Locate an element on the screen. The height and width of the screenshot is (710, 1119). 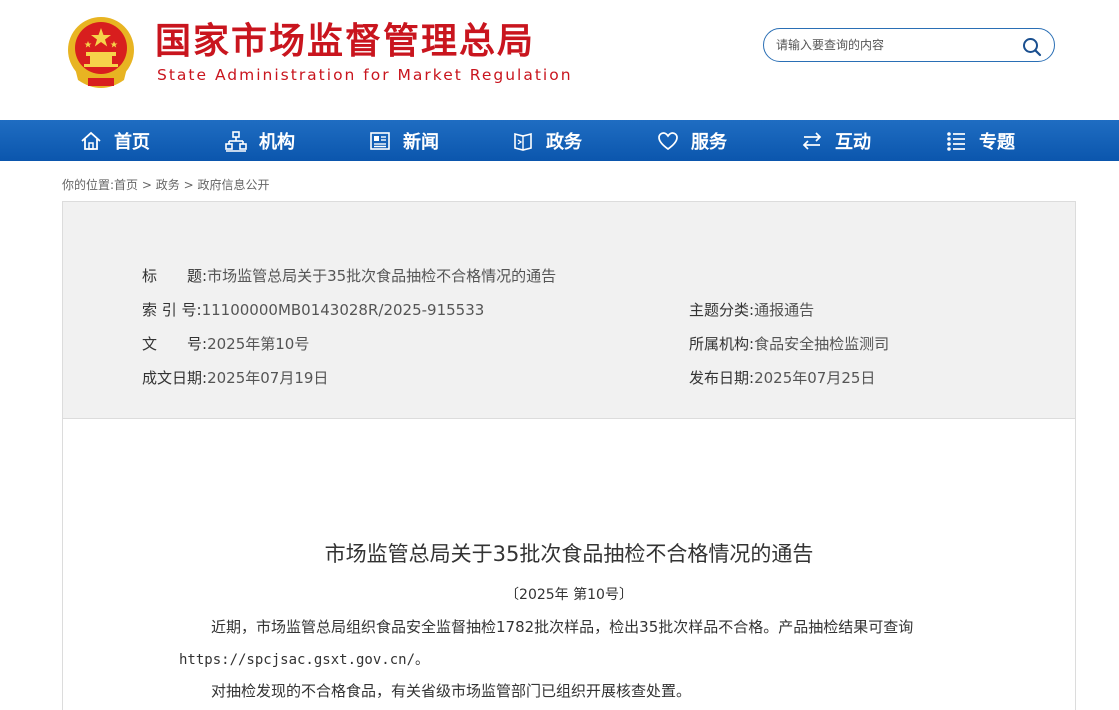
main-nav: 首页 机构 新闻 政务 服务 互动 专题 is located at coordinates (559, 140).